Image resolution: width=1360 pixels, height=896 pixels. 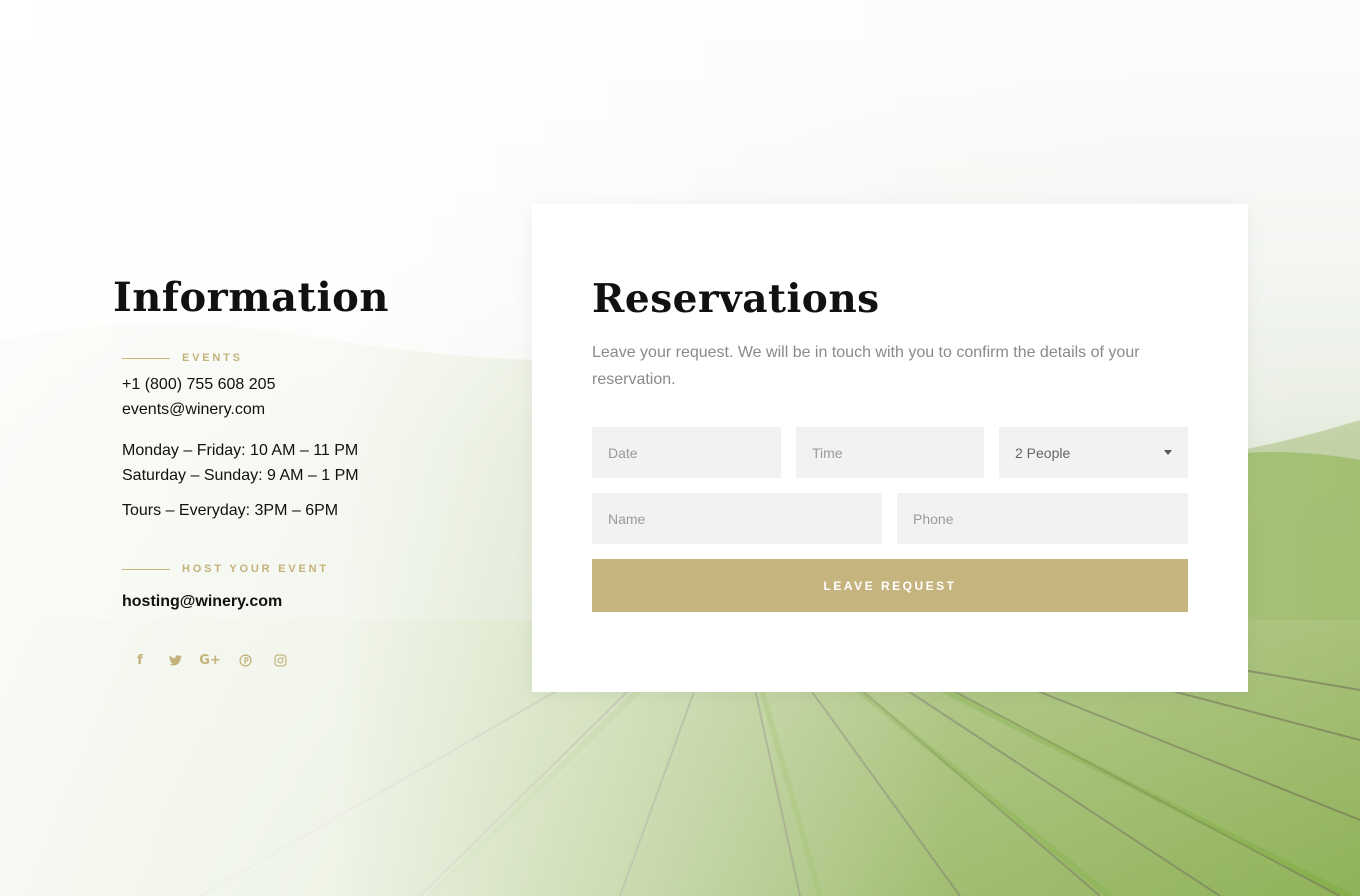 I want to click on events-label-text: EVENTS, so click(x=212, y=358).